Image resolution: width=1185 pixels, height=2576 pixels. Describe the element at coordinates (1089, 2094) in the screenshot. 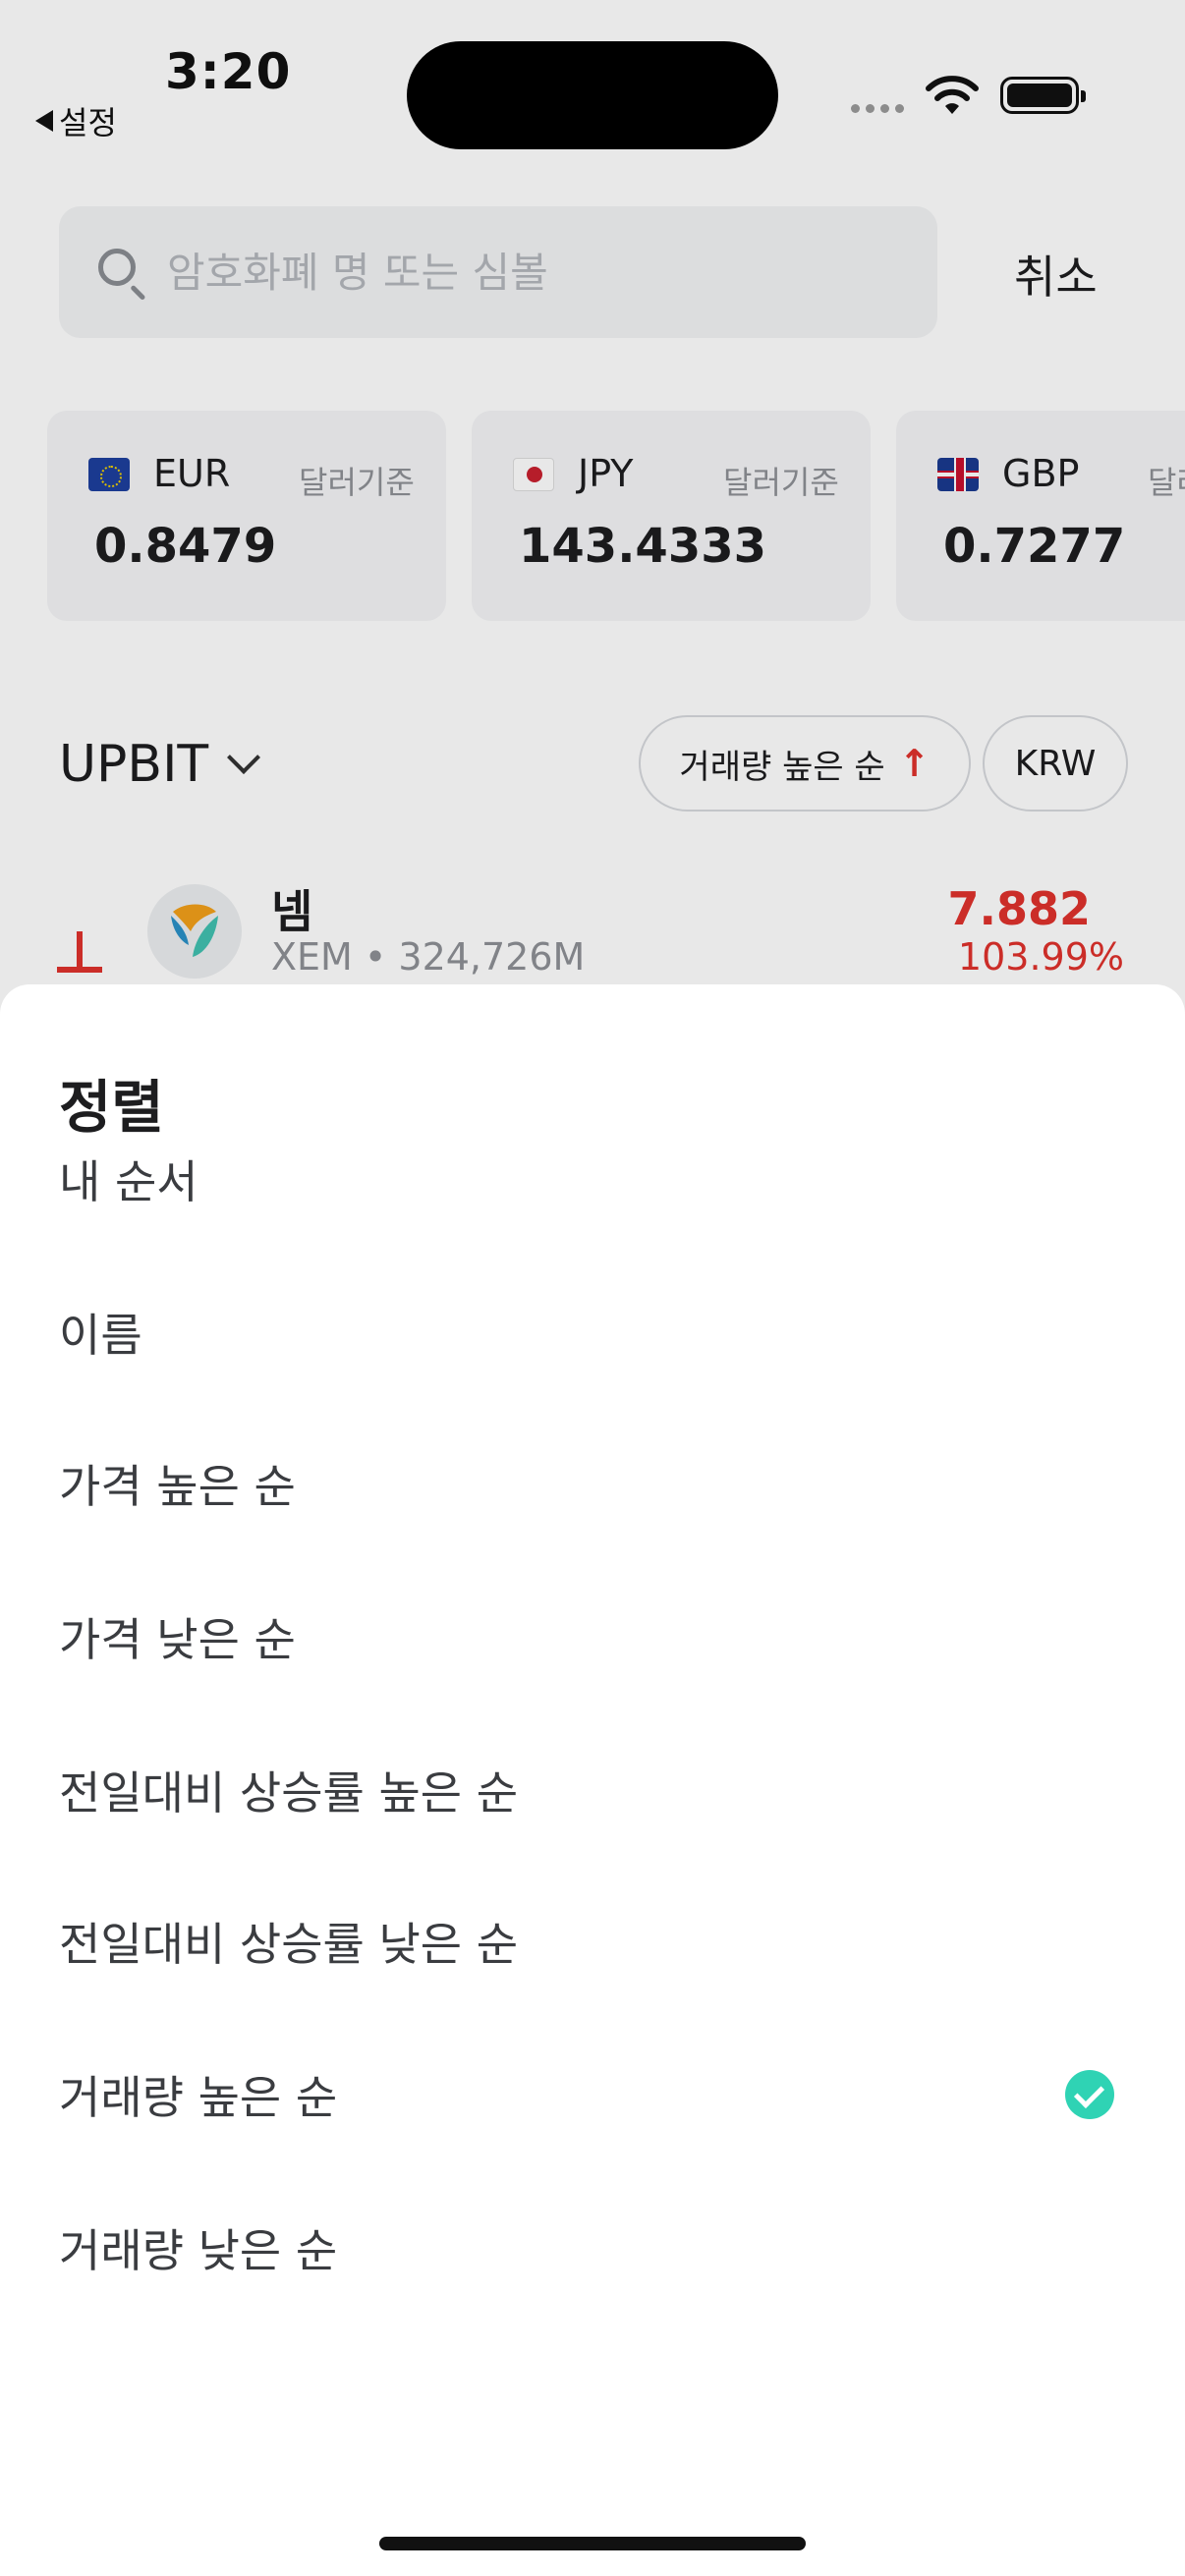

I see `checkmark-icon` at that location.